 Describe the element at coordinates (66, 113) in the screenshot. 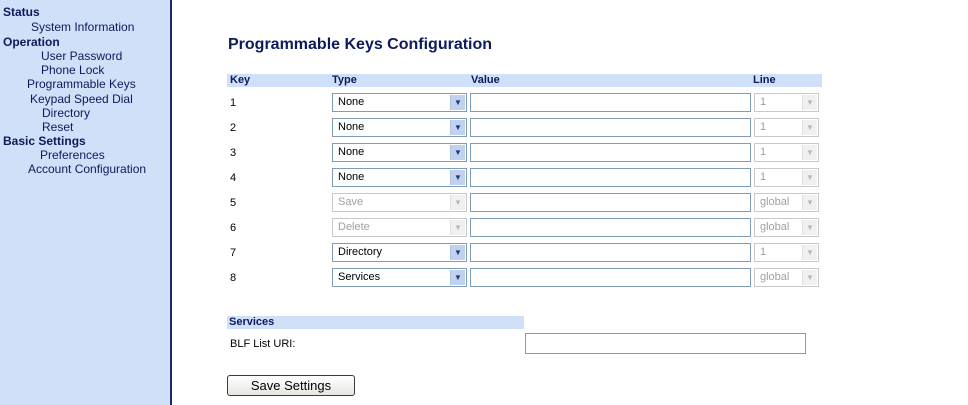

I see `sidebar-item-directory: Directory` at that location.